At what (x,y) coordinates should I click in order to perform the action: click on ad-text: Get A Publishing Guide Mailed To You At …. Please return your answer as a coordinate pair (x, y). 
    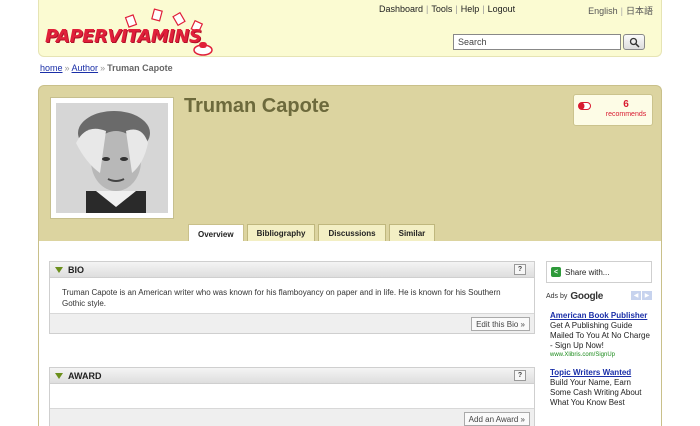
    Looking at the image, I should click on (600, 335).